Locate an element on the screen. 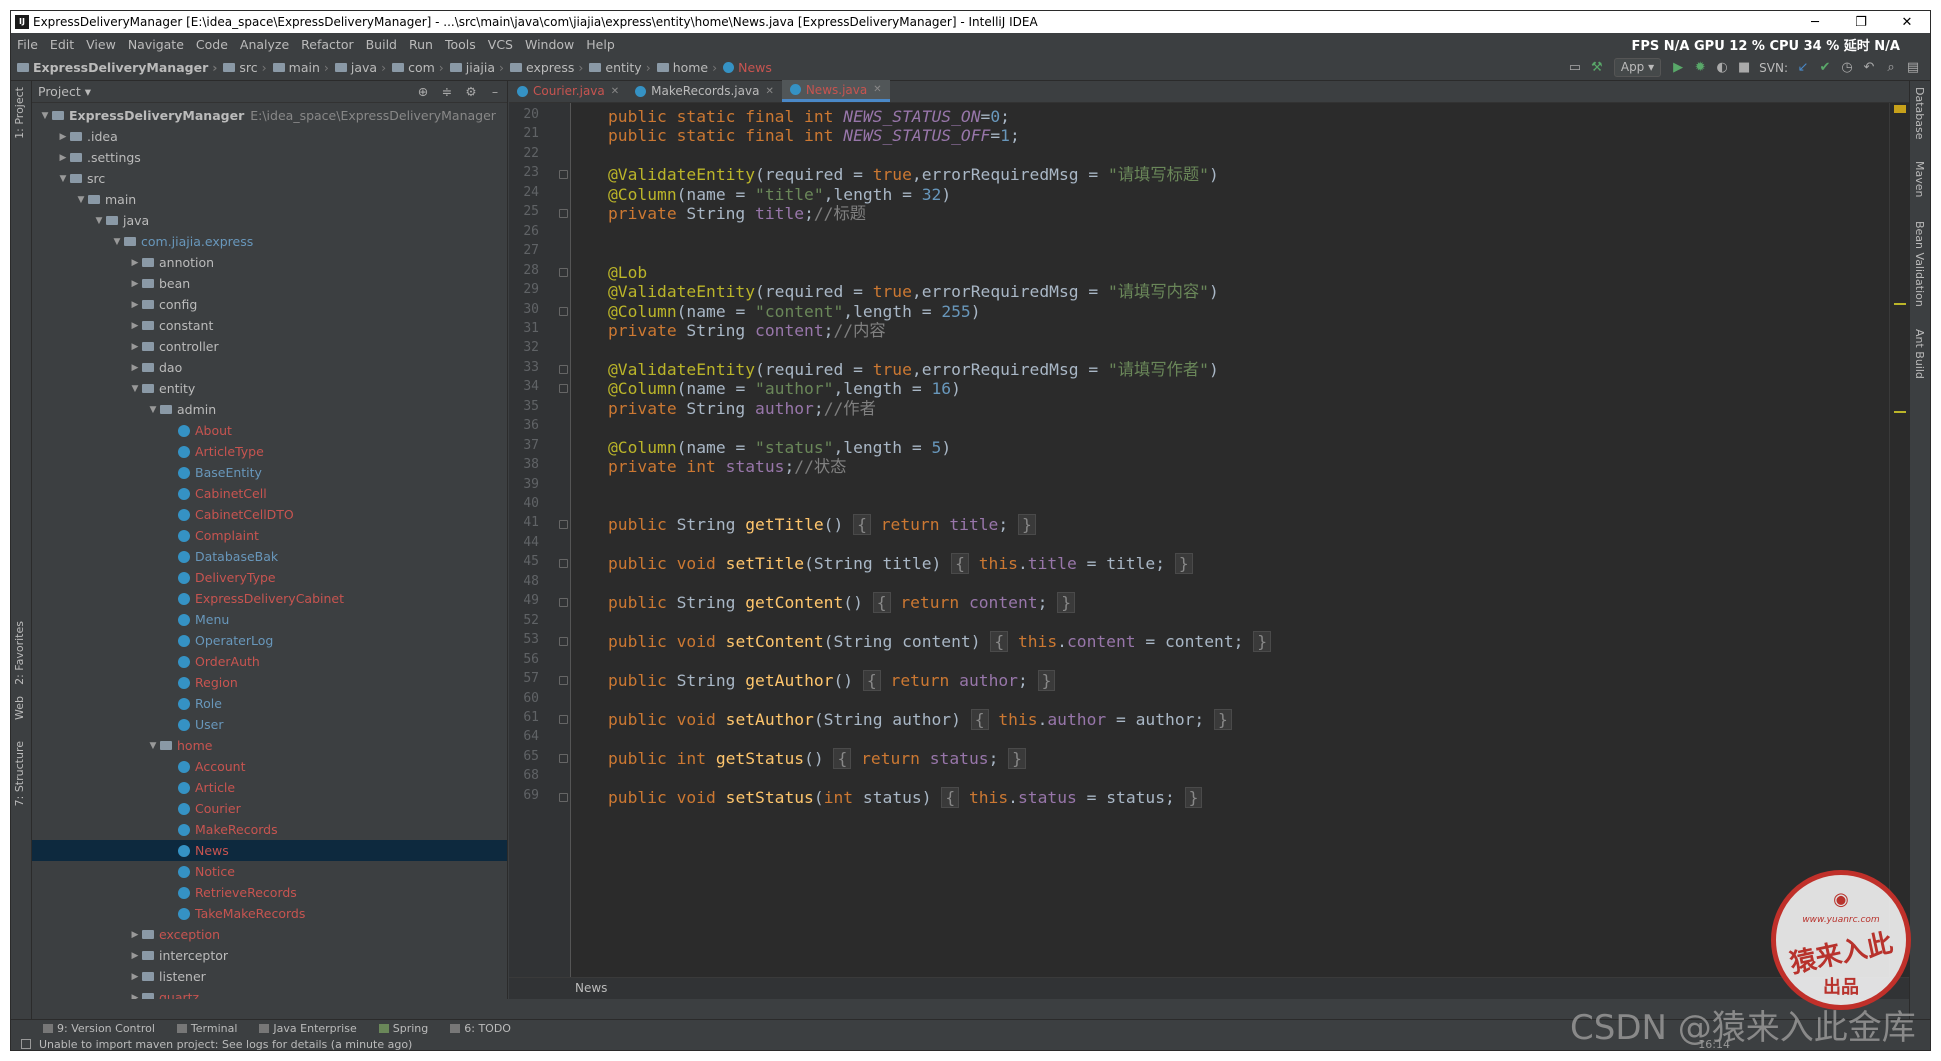 The width and height of the screenshot is (1941, 1061). tool-tab-spring: Spring is located at coordinates (403, 1028).